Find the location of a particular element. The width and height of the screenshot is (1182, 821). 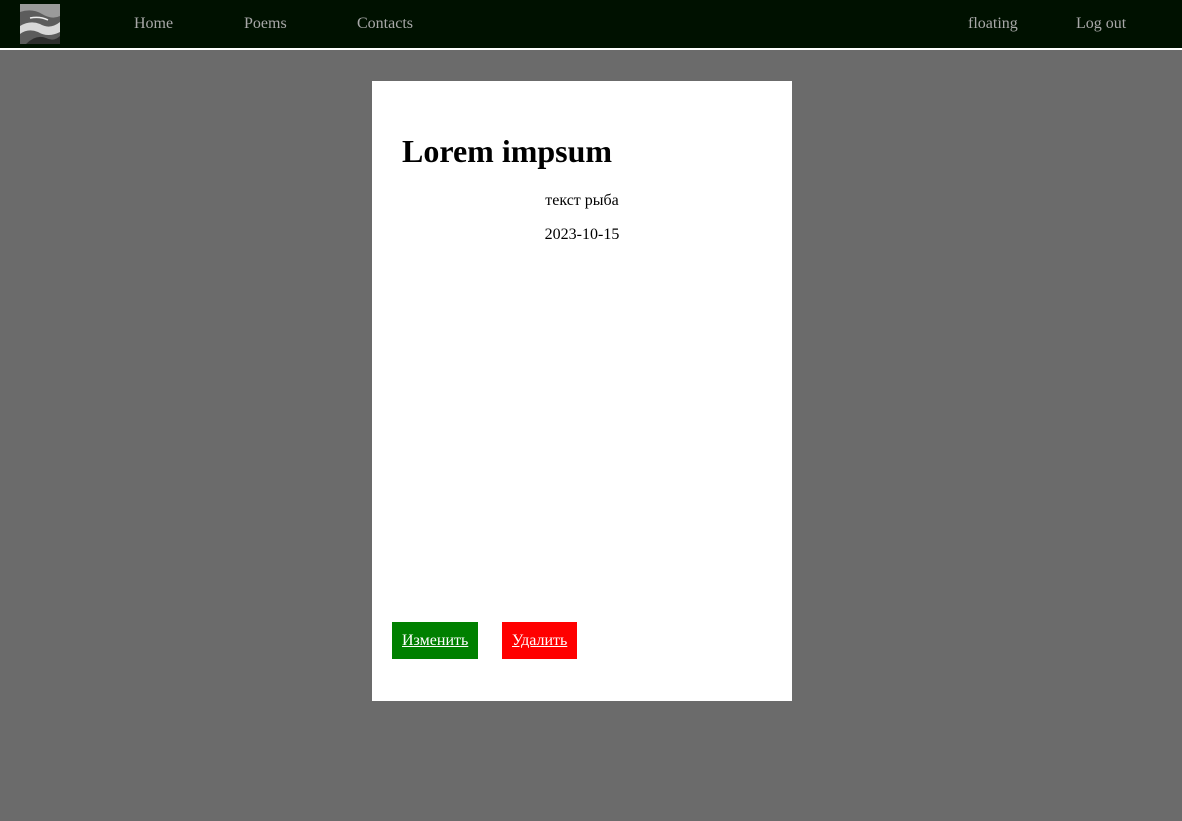

delete-button: Удалить is located at coordinates (540, 640).